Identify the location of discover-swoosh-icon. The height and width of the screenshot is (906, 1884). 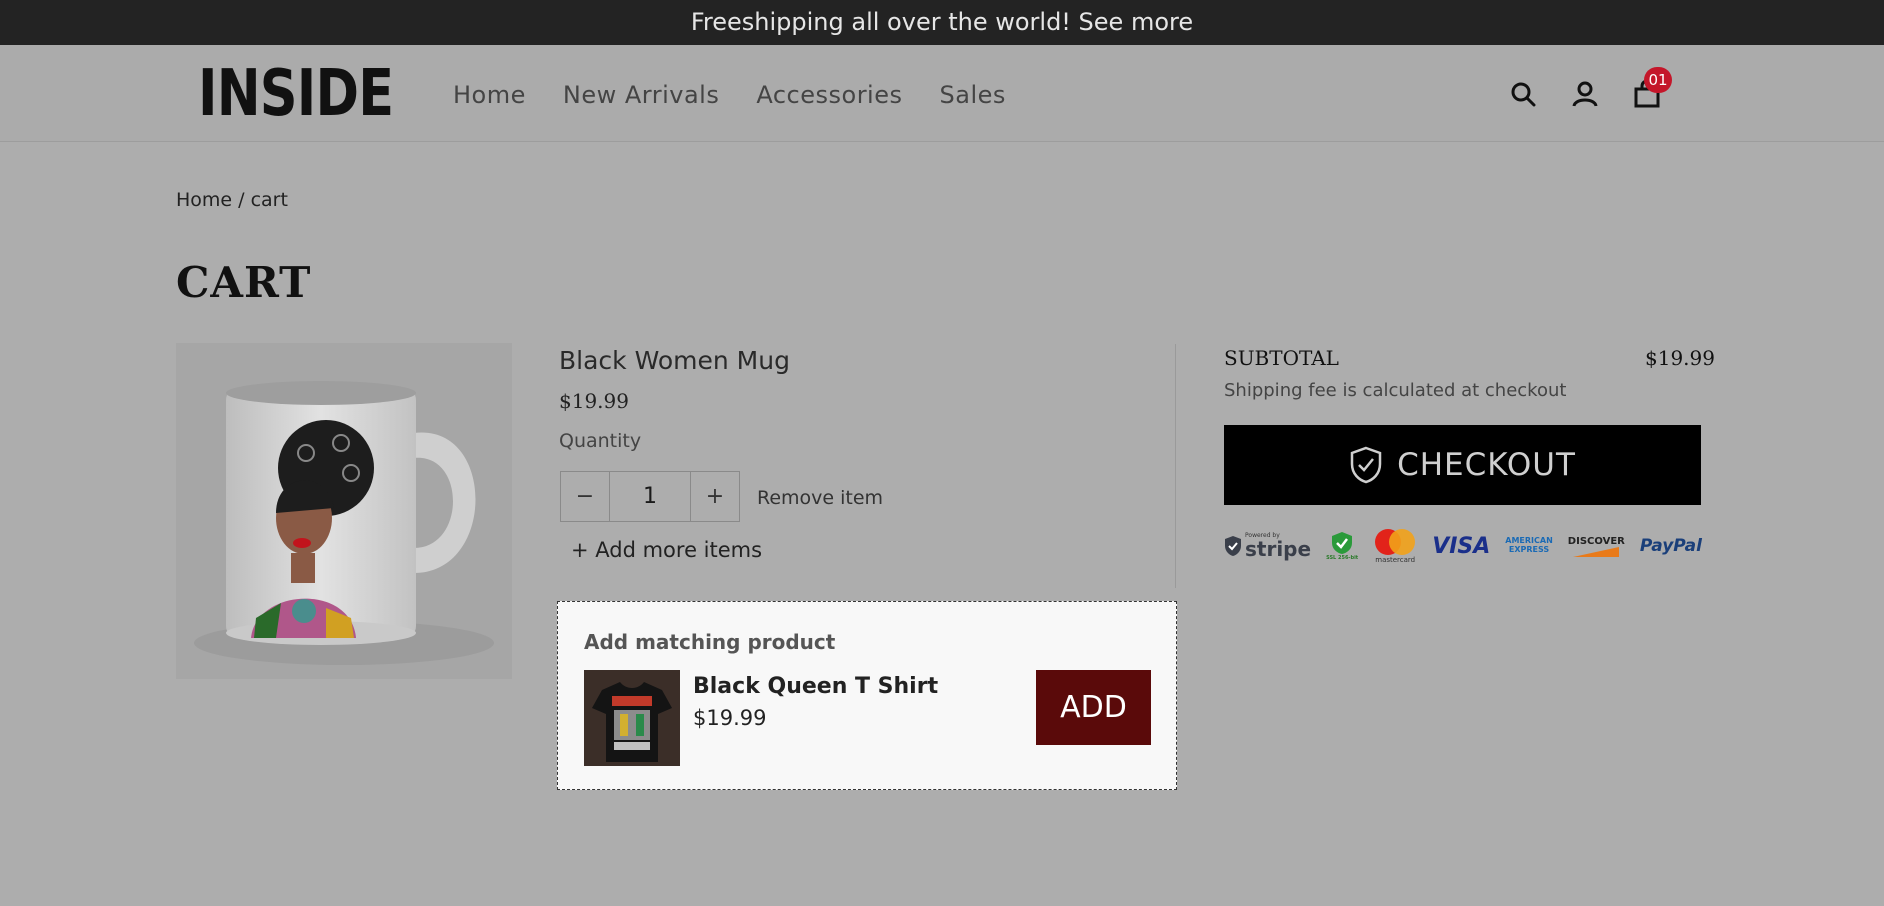
(1596, 551).